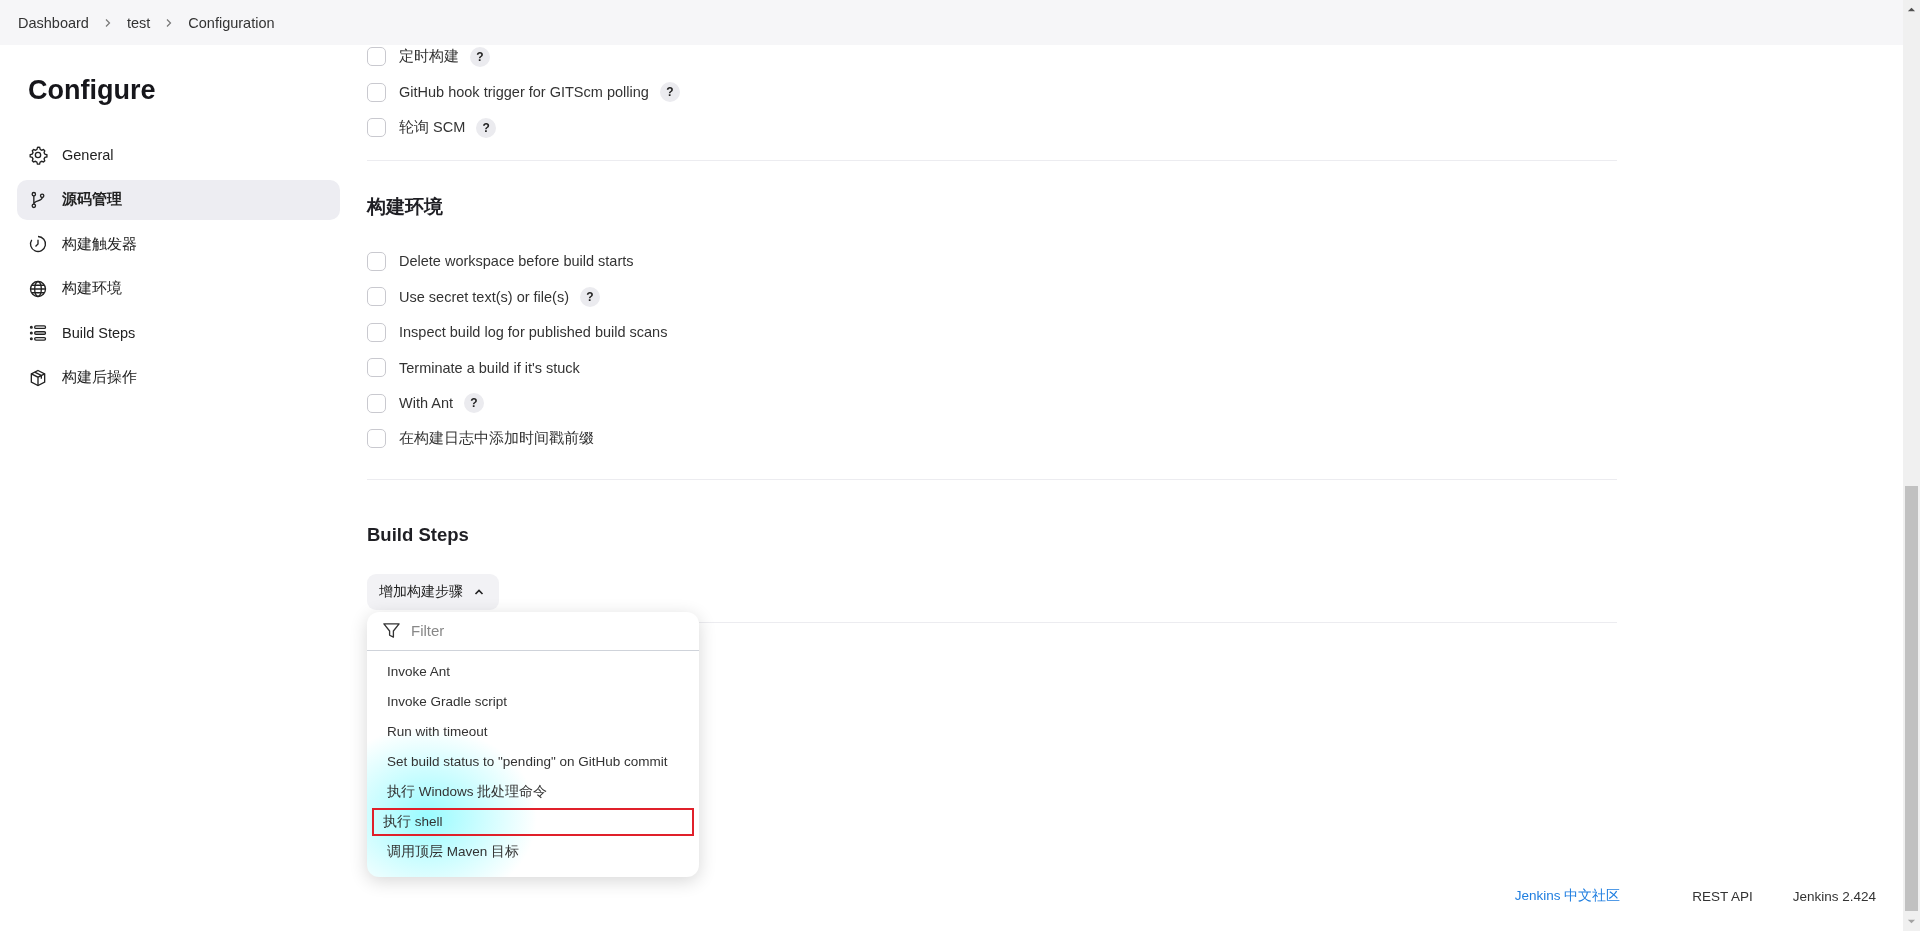 The height and width of the screenshot is (931, 1920). Describe the element at coordinates (1911, 9) in the screenshot. I see `scroll-up-icon` at that location.